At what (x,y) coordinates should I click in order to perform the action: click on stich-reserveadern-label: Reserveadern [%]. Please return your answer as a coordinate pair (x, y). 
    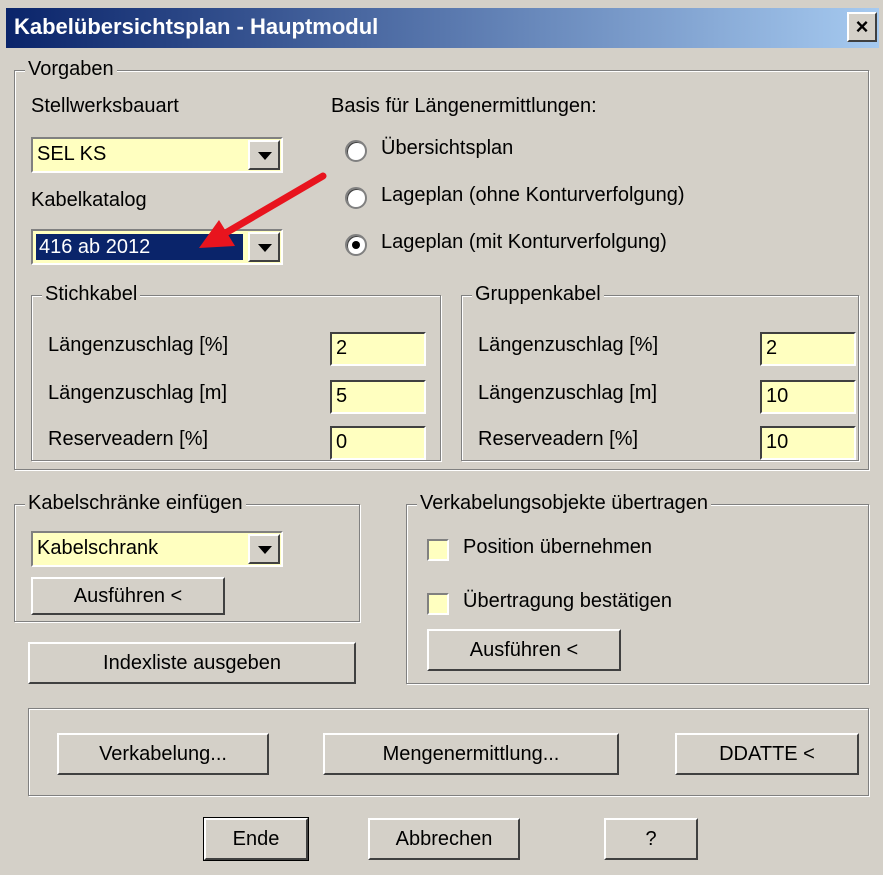
    Looking at the image, I should click on (128, 439).